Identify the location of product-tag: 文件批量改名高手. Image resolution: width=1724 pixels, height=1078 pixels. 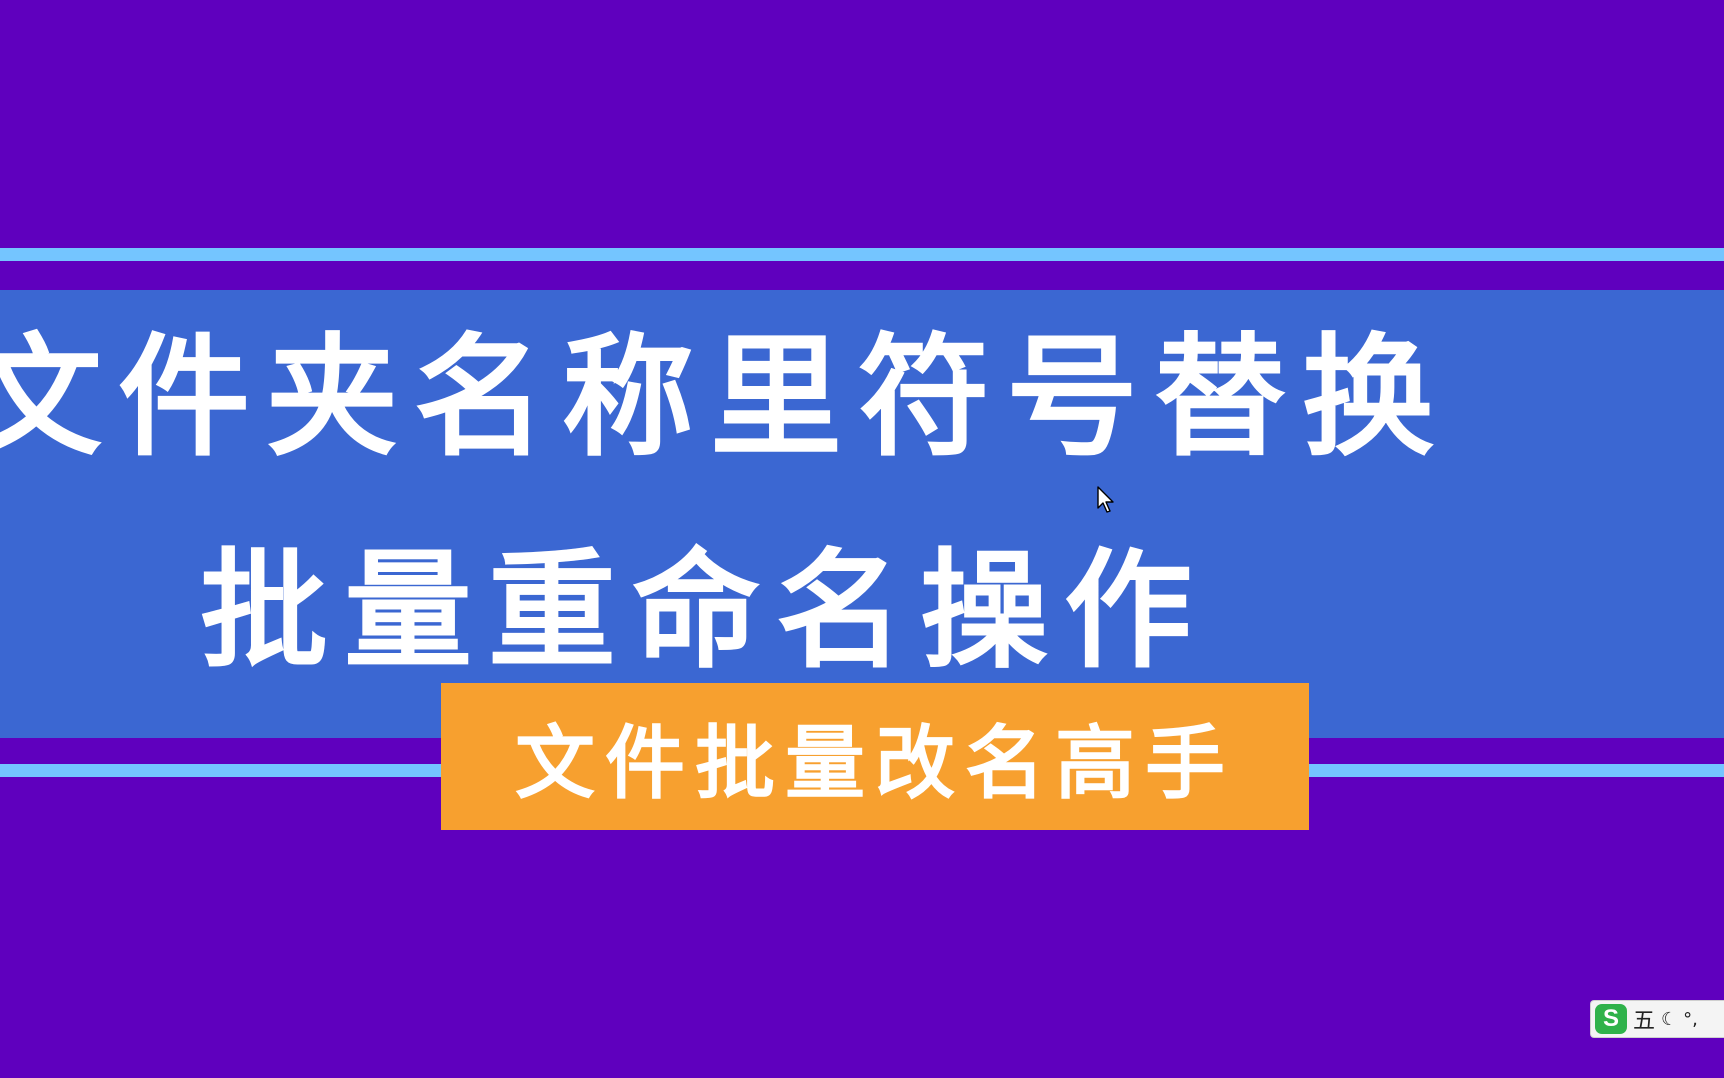
(875, 756).